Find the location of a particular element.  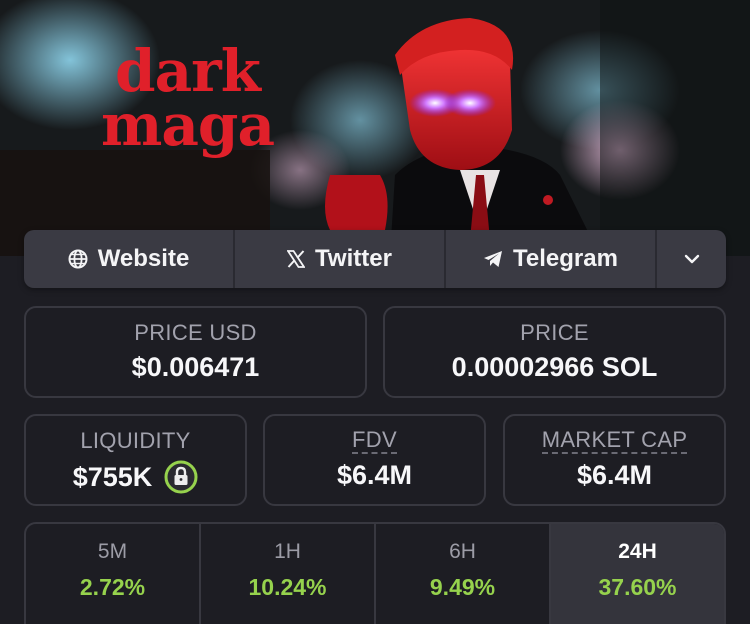

tab-1h-change: 10.24% is located at coordinates (287, 587).